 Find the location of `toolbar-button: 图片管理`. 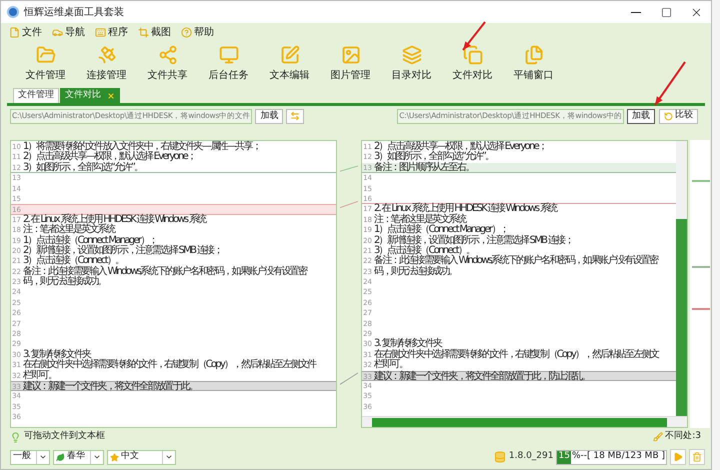

toolbar-button: 图片管理 is located at coordinates (350, 65).